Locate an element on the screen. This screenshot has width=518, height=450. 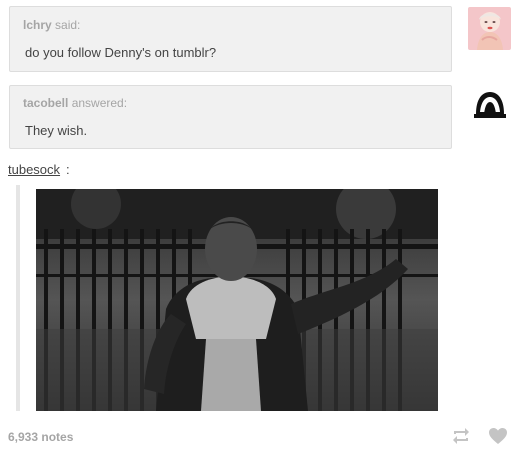
question-asker-line: lchry said: is located at coordinates (51, 25).